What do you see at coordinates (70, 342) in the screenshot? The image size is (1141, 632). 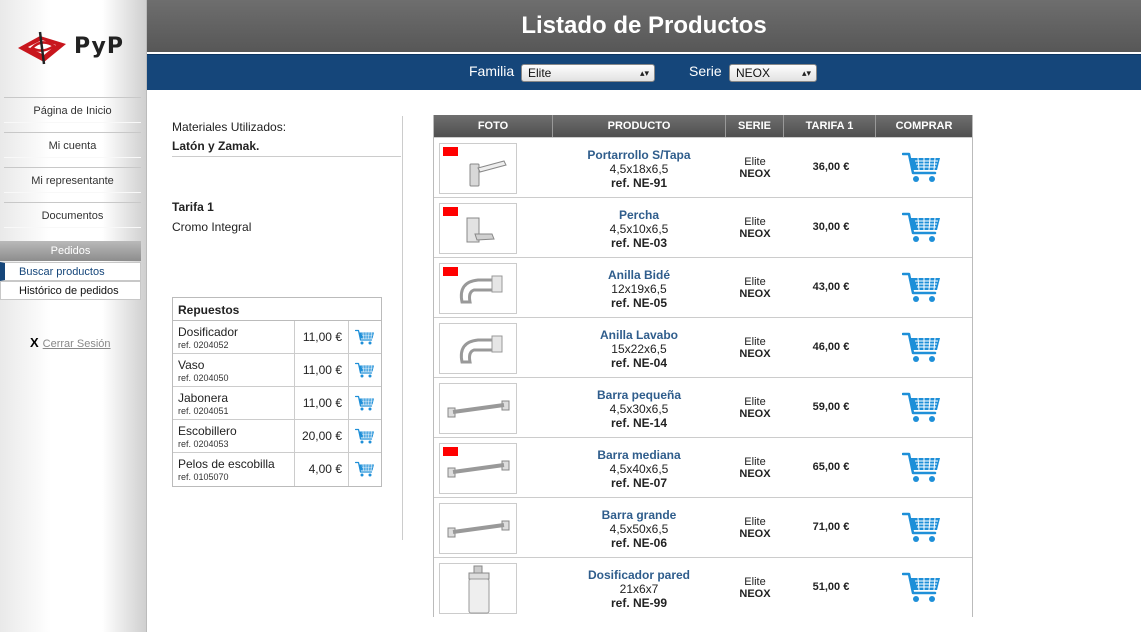 I see `logout-link: X Cerrar Sesión` at bounding box center [70, 342].